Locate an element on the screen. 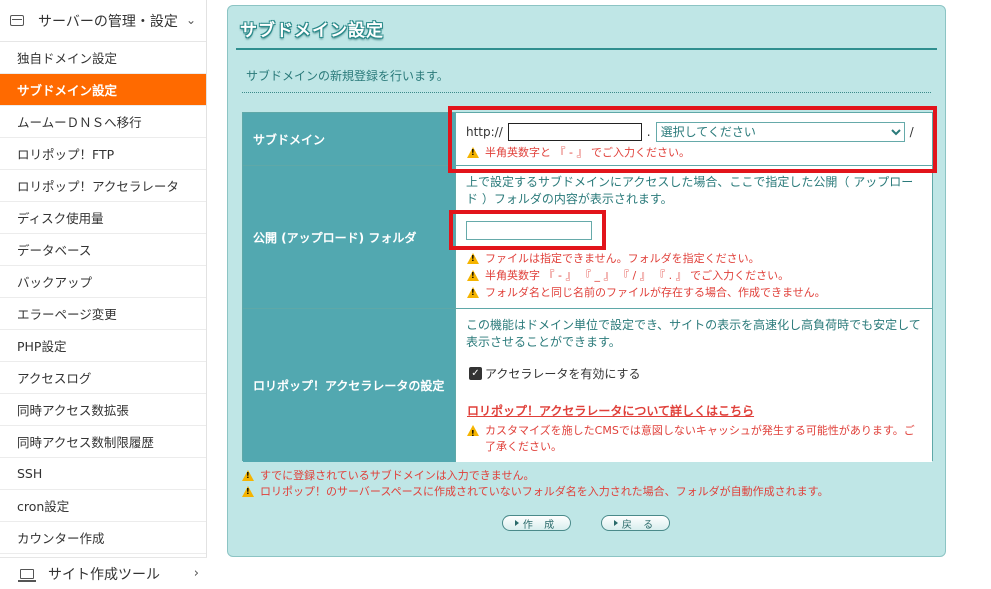 The height and width of the screenshot is (589, 991). accelerator-info-link: ロリポップ！アクセラレータについて詳しくはこちら is located at coordinates (610, 410).